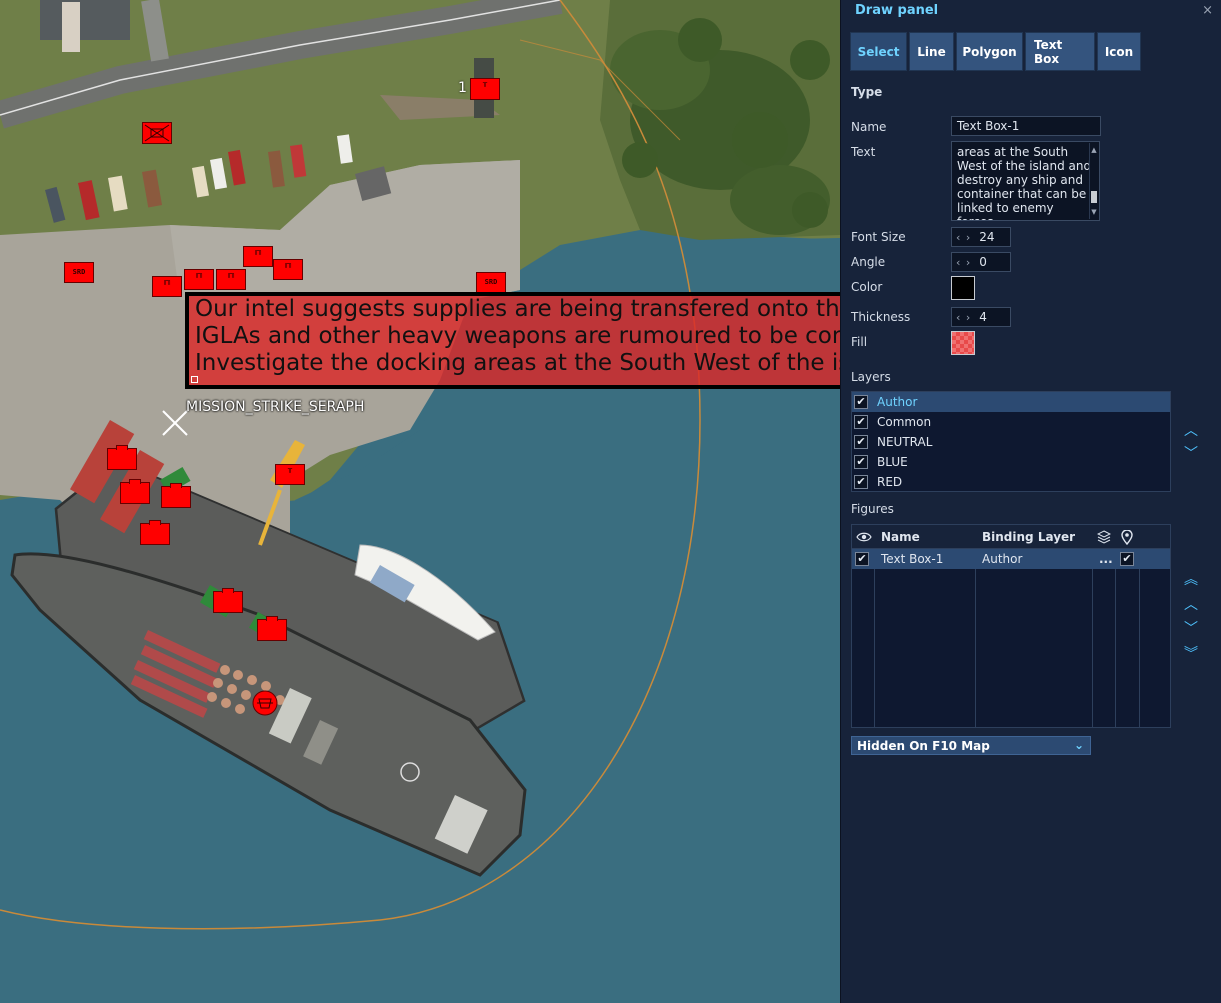 The image size is (1221, 1003). What do you see at coordinates (1094, 197) in the screenshot?
I see `scroll-thumb` at bounding box center [1094, 197].